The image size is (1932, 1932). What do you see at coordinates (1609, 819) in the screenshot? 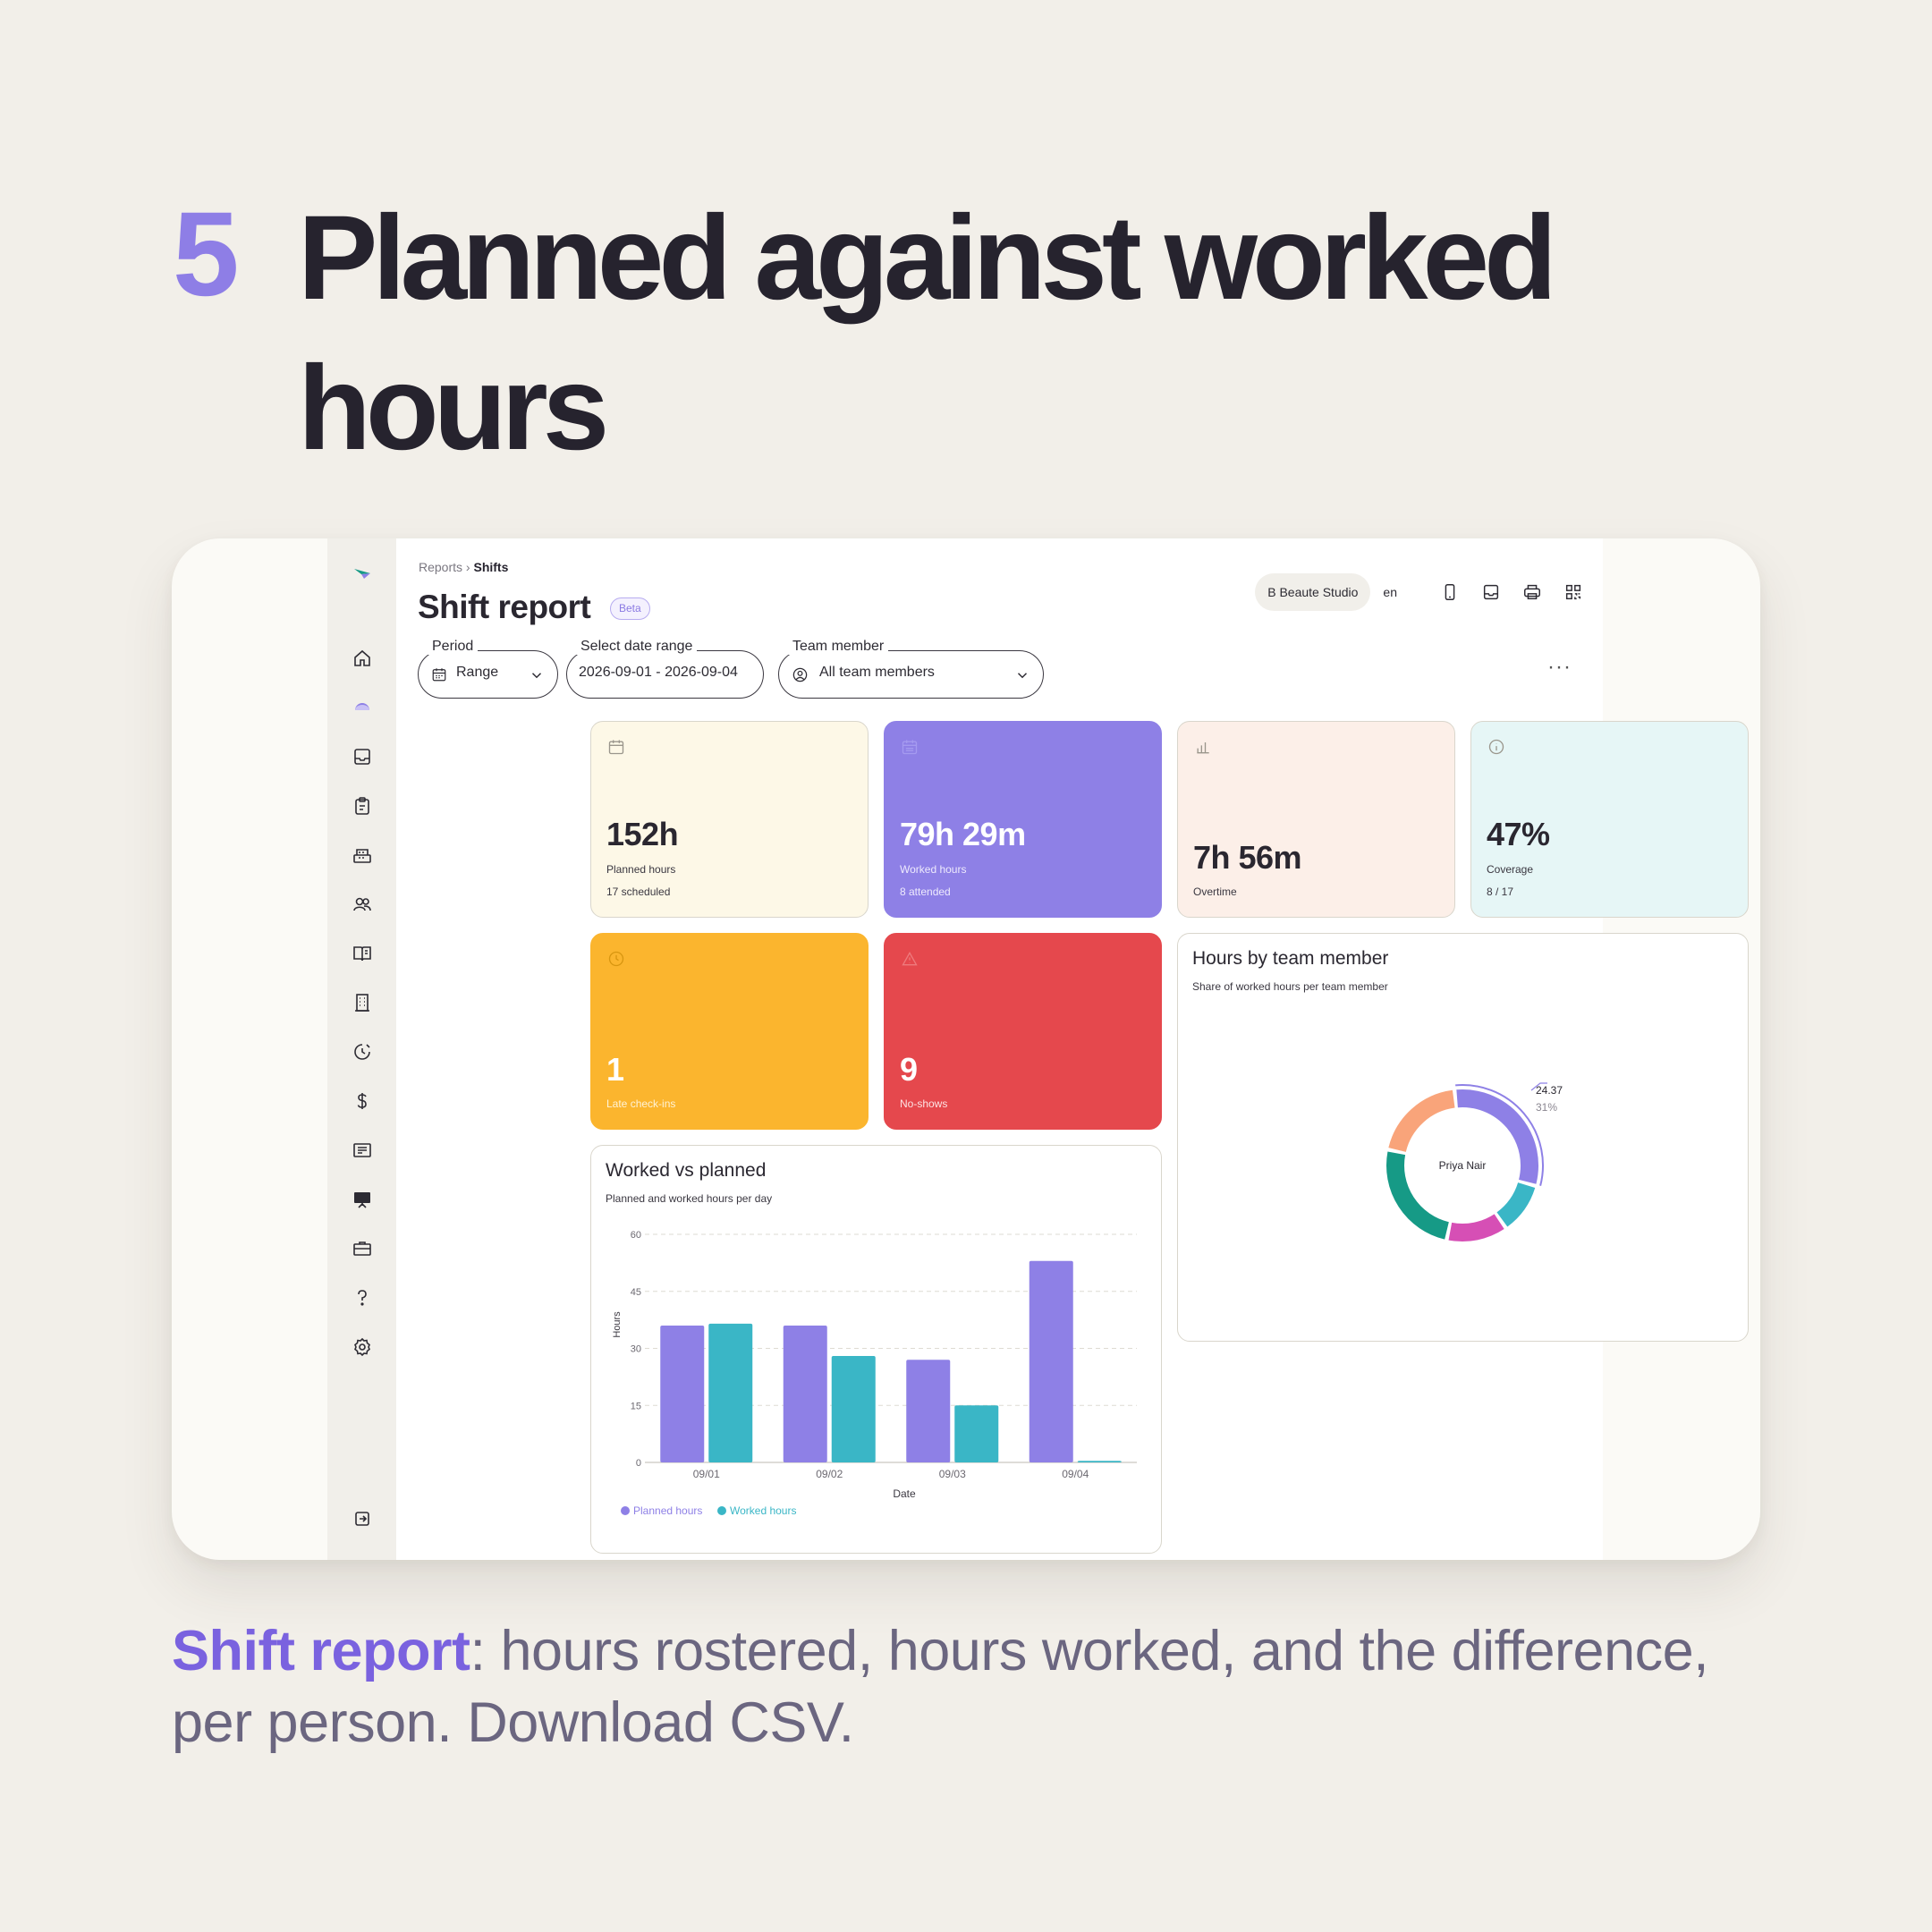
I see `kpi-coverage: 47% Coverage 8 / 17` at bounding box center [1609, 819].